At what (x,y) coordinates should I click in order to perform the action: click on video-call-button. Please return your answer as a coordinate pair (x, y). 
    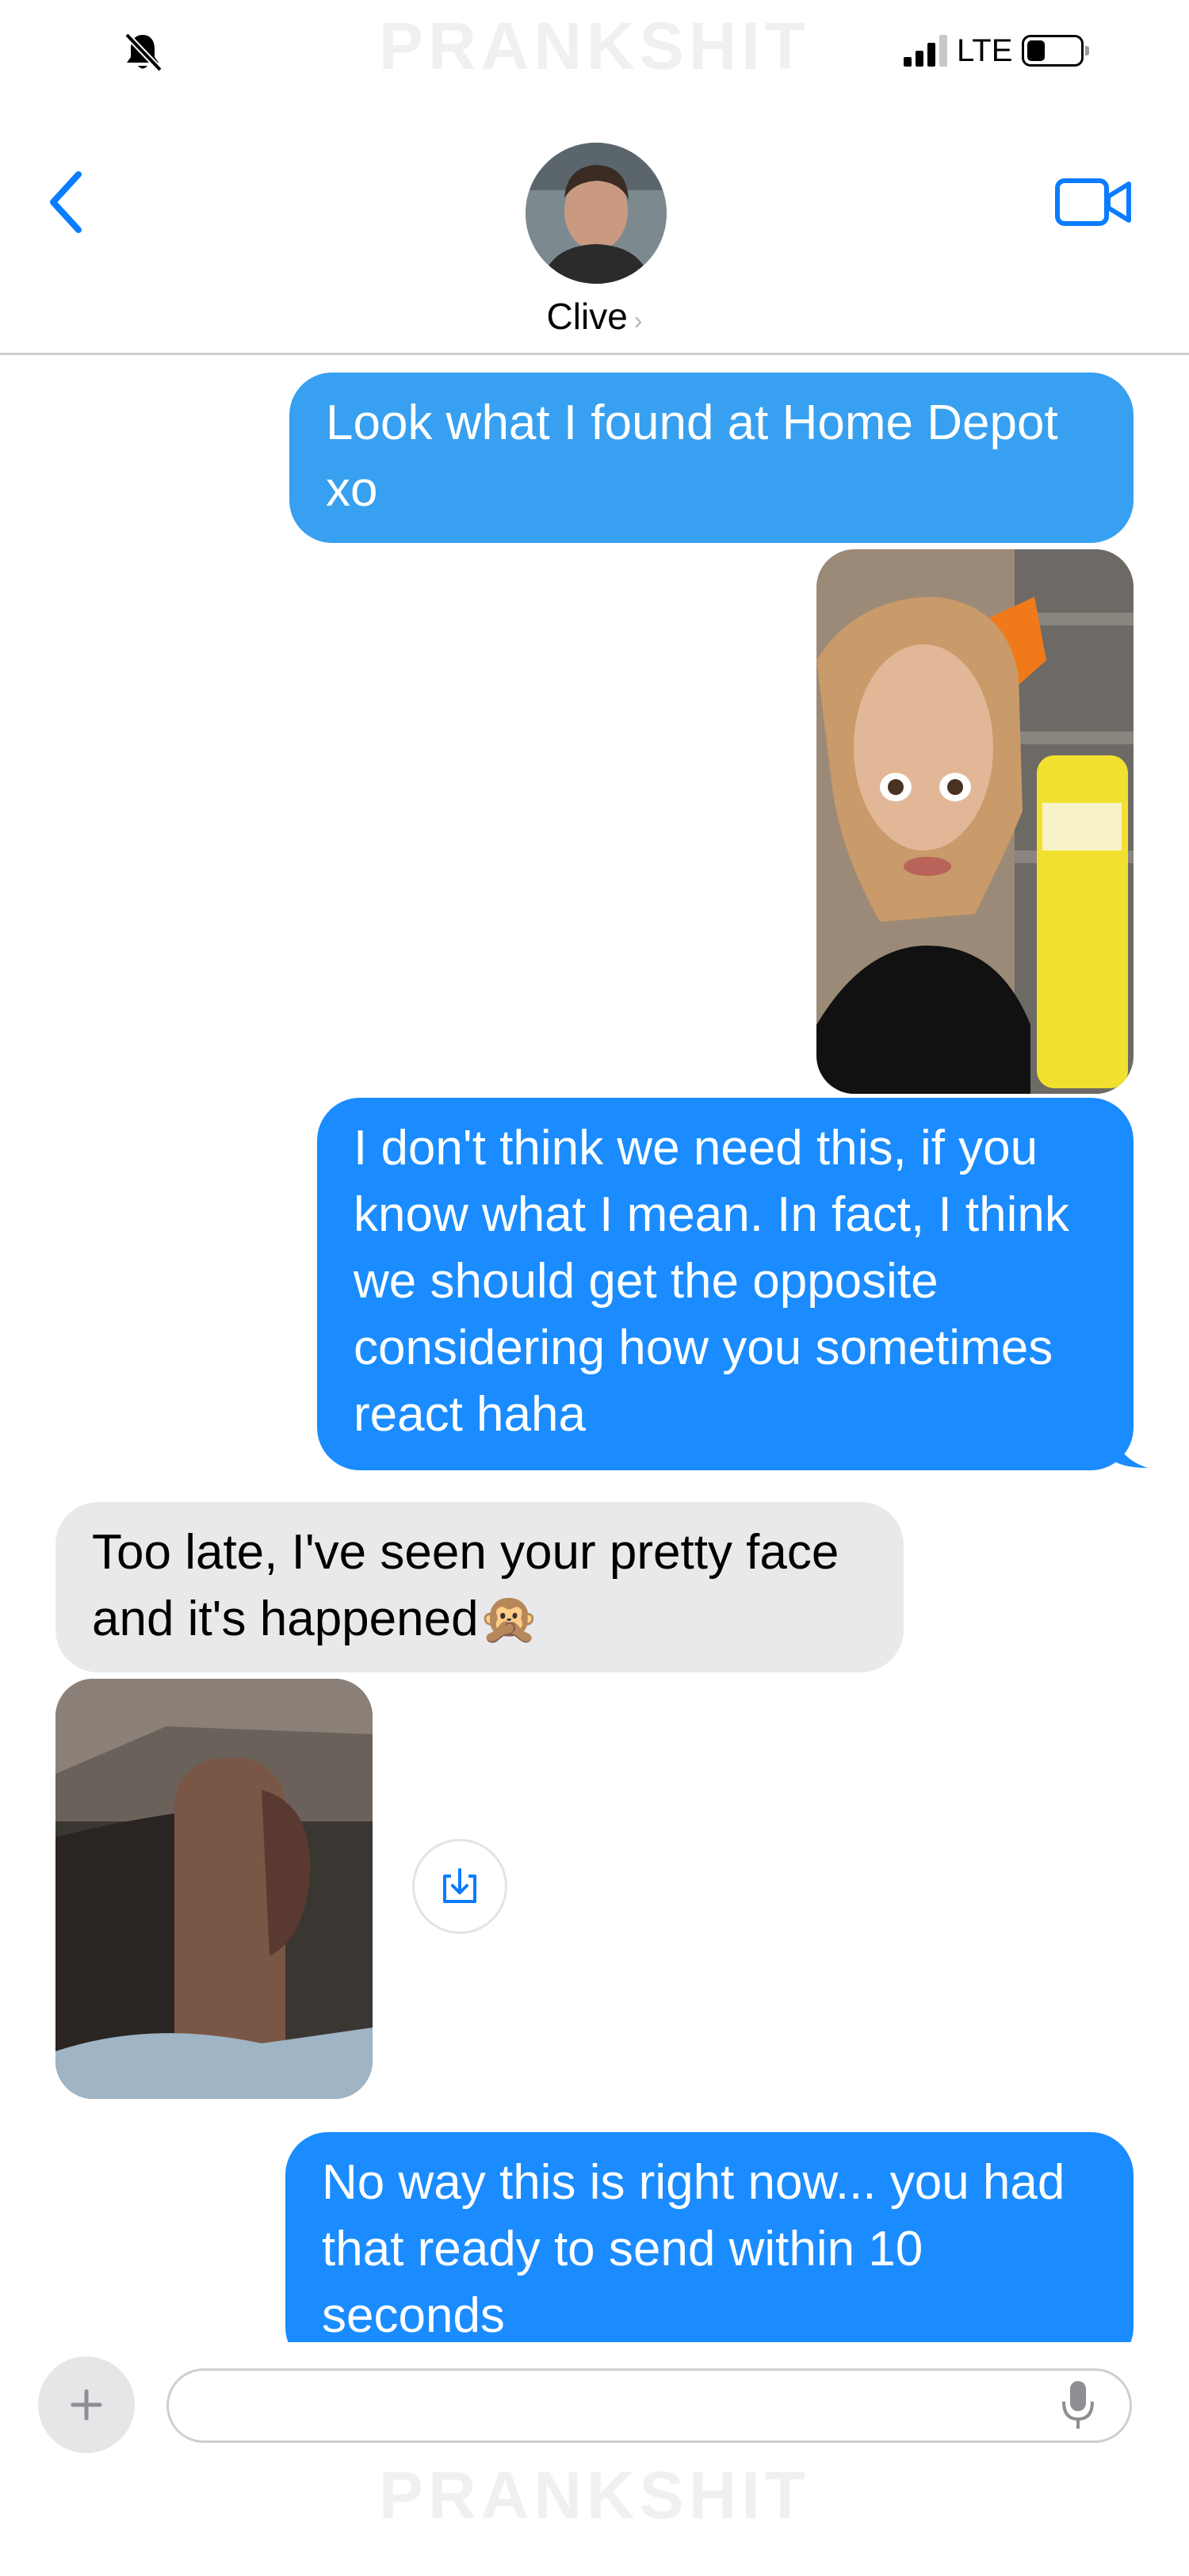
    Looking at the image, I should click on (1094, 202).